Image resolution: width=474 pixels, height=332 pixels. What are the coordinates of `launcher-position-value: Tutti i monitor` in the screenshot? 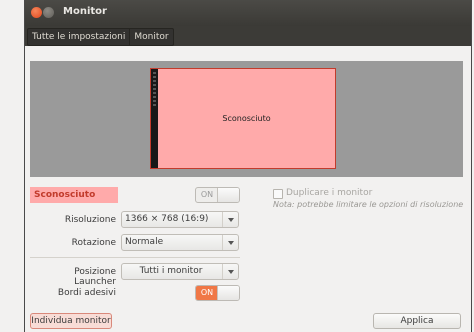 It's located at (171, 271).